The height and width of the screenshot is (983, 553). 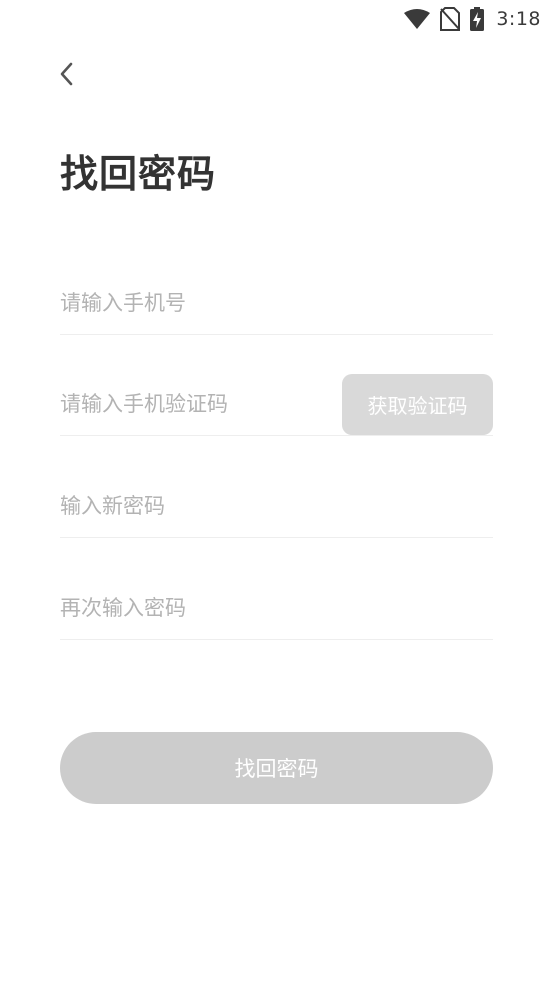 I want to click on status-icons: 3:18, so click(x=472, y=19).